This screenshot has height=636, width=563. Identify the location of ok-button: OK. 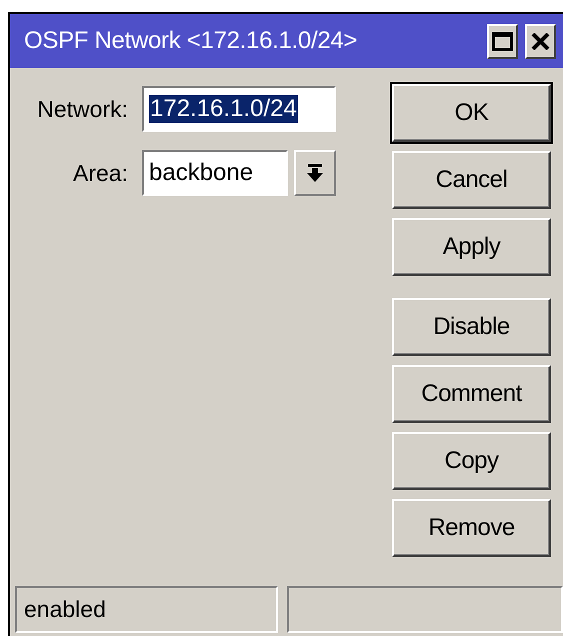
(471, 113).